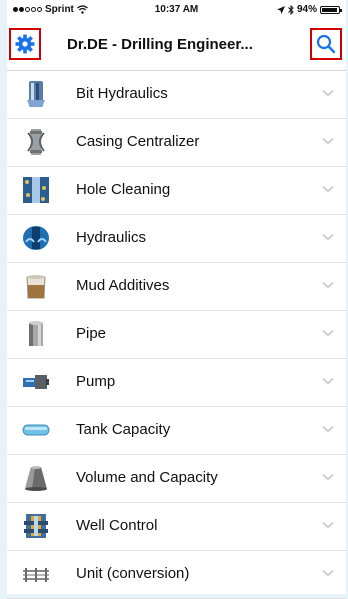  I want to click on list-item-label: Casing Centralizer, so click(138, 141).